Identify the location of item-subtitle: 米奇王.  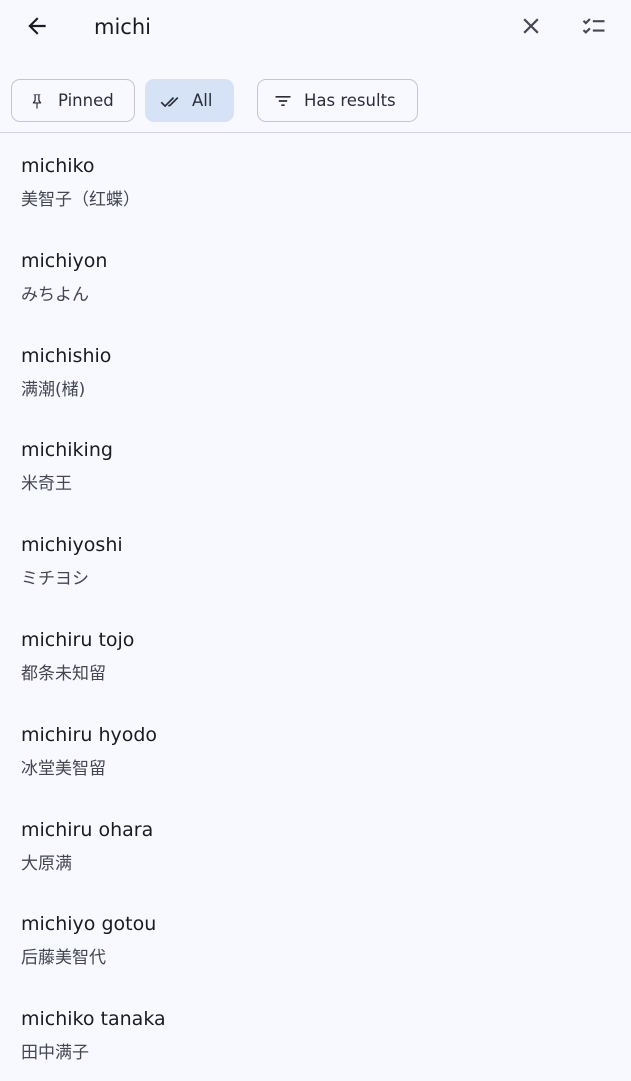
(46, 484).